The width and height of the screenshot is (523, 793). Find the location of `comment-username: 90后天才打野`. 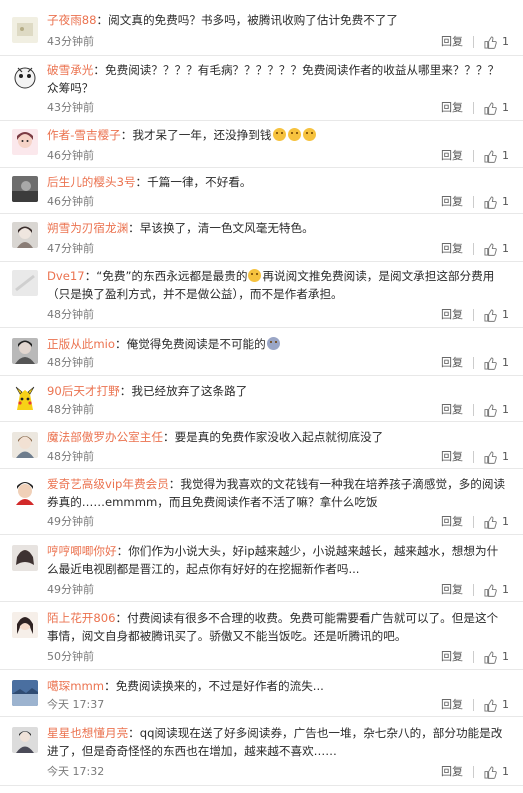

comment-username: 90后天才打野 is located at coordinates (83, 391).